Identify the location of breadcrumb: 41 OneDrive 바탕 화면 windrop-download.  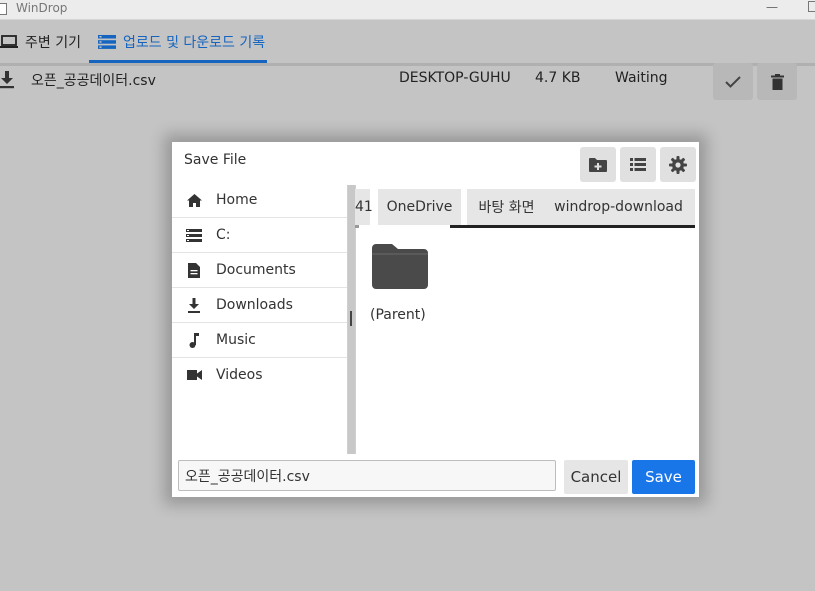
(525, 208).